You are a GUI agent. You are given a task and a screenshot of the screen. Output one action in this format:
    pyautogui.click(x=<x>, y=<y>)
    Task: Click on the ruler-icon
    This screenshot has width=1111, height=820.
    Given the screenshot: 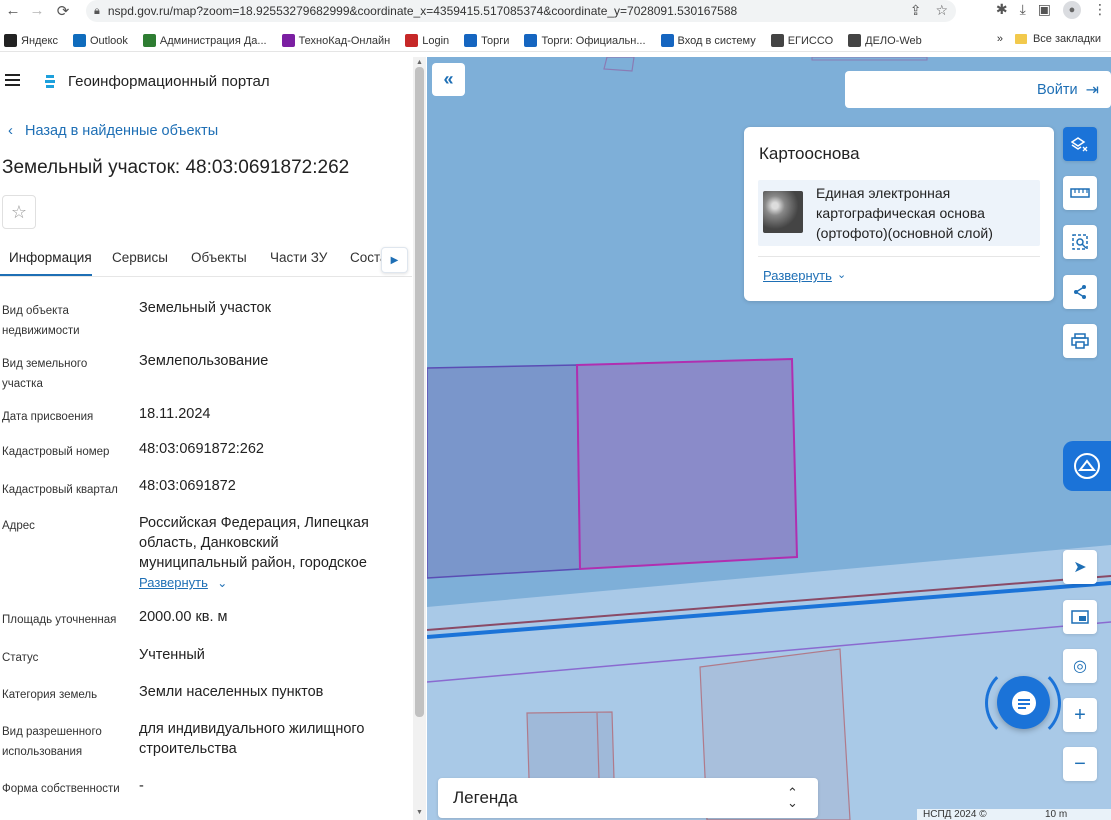 What is the action you would take?
    pyautogui.click(x=1080, y=193)
    